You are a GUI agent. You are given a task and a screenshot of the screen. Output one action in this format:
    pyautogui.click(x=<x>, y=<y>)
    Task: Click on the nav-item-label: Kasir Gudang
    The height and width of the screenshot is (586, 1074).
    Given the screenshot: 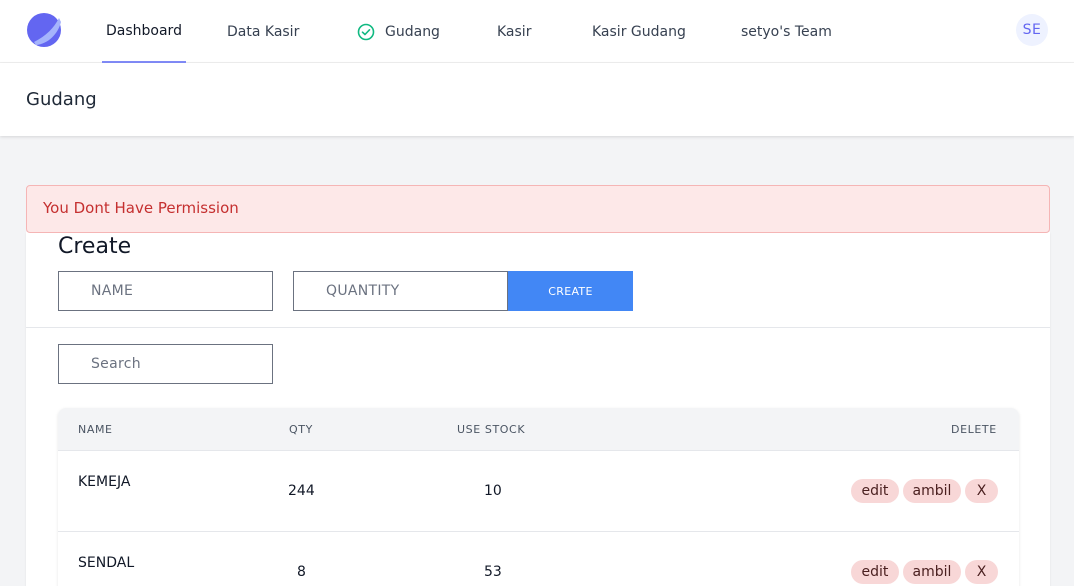 What is the action you would take?
    pyautogui.click(x=639, y=31)
    